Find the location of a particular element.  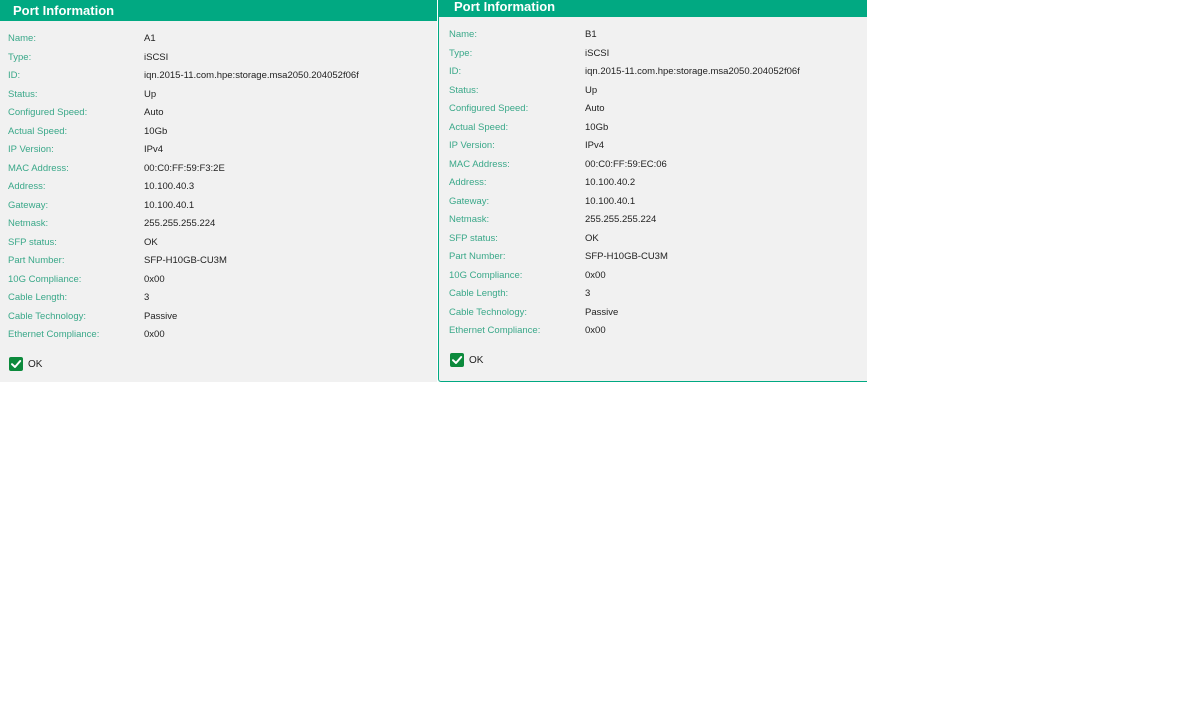

field-value: B1 is located at coordinates (591, 34).